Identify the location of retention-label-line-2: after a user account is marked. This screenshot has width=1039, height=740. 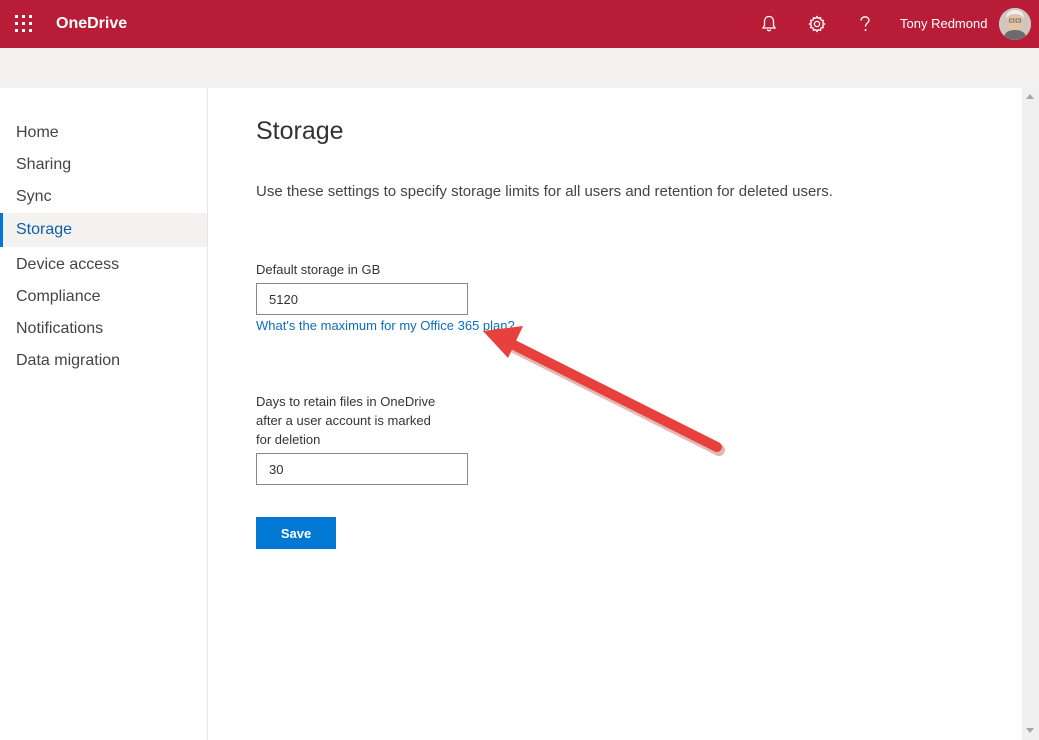
(343, 420).